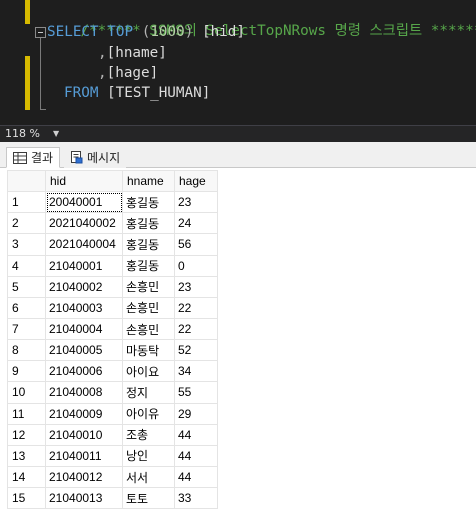 The height and width of the screenshot is (513, 476). What do you see at coordinates (26, 350) in the screenshot?
I see `row-number: 8` at bounding box center [26, 350].